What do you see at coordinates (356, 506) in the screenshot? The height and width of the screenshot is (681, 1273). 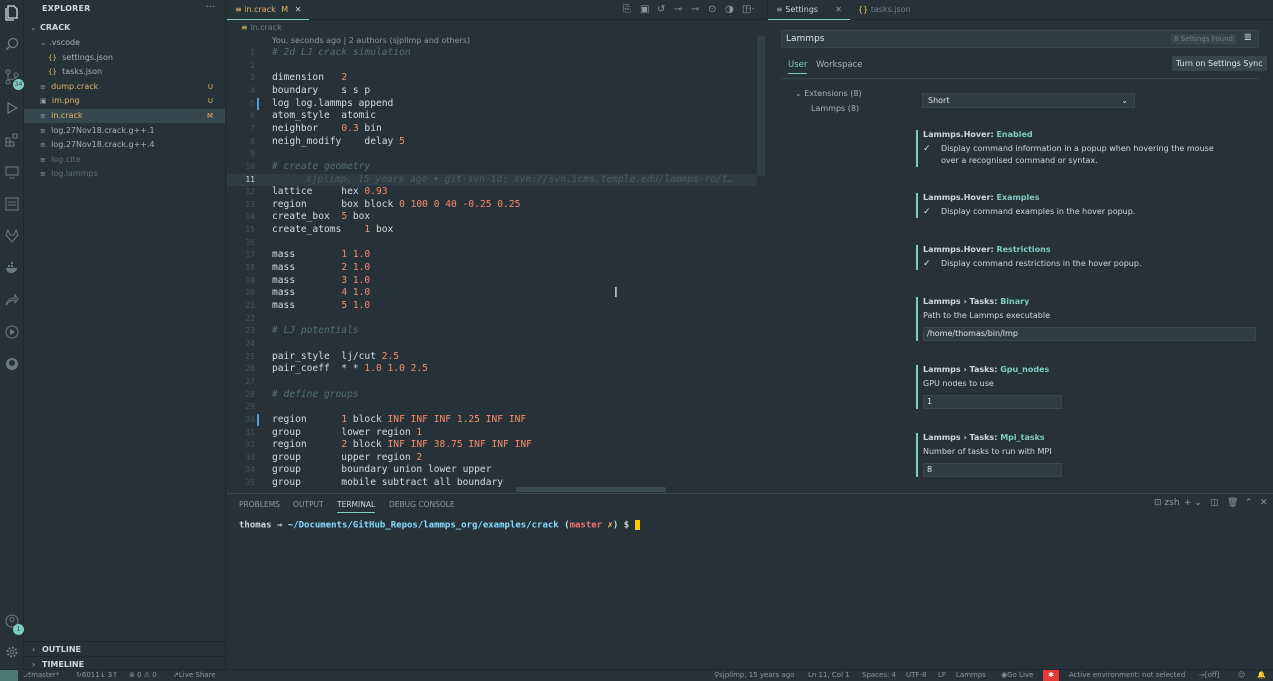 I see `panel-tab: TERMINAL` at bounding box center [356, 506].